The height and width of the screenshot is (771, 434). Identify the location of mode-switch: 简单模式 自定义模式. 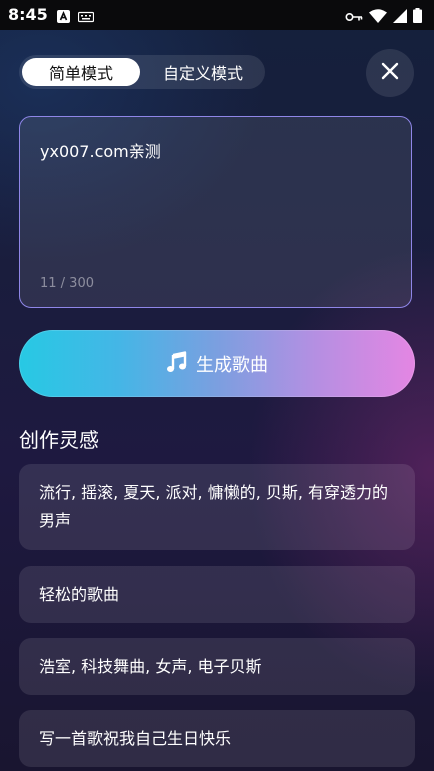
(142, 72).